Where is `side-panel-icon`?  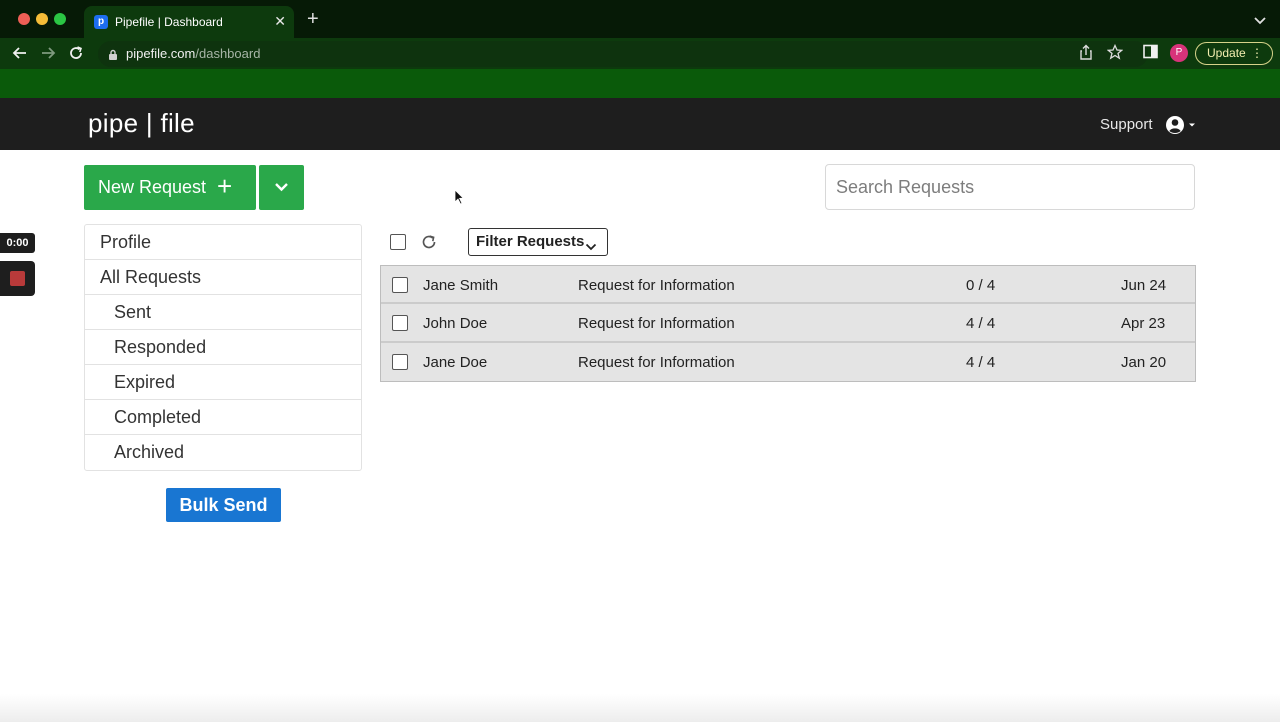
side-panel-icon is located at coordinates (1150, 54).